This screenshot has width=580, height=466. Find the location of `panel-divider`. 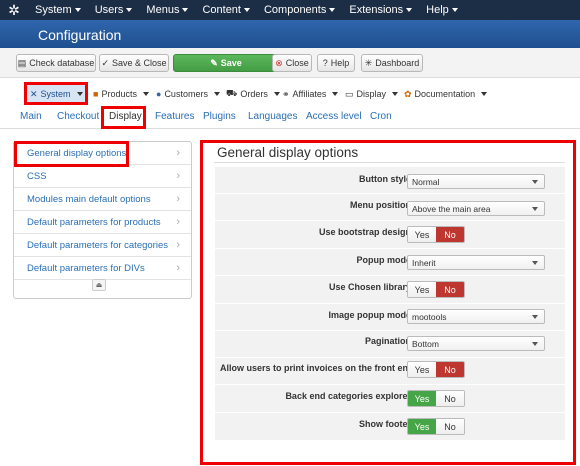

panel-divider is located at coordinates (389, 162).